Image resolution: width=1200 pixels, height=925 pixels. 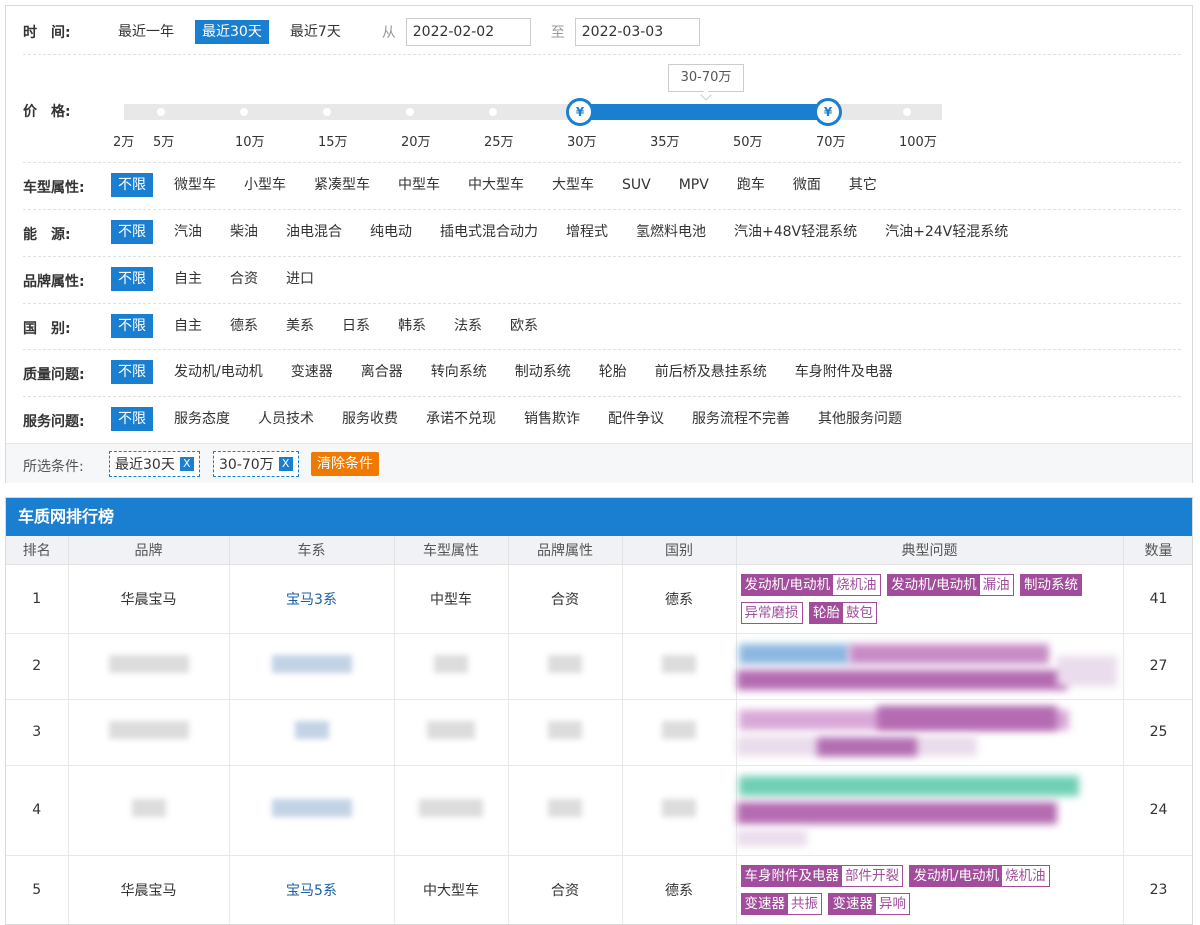 What do you see at coordinates (599, 810) in the screenshot?
I see `table-row: 4 24` at bounding box center [599, 810].